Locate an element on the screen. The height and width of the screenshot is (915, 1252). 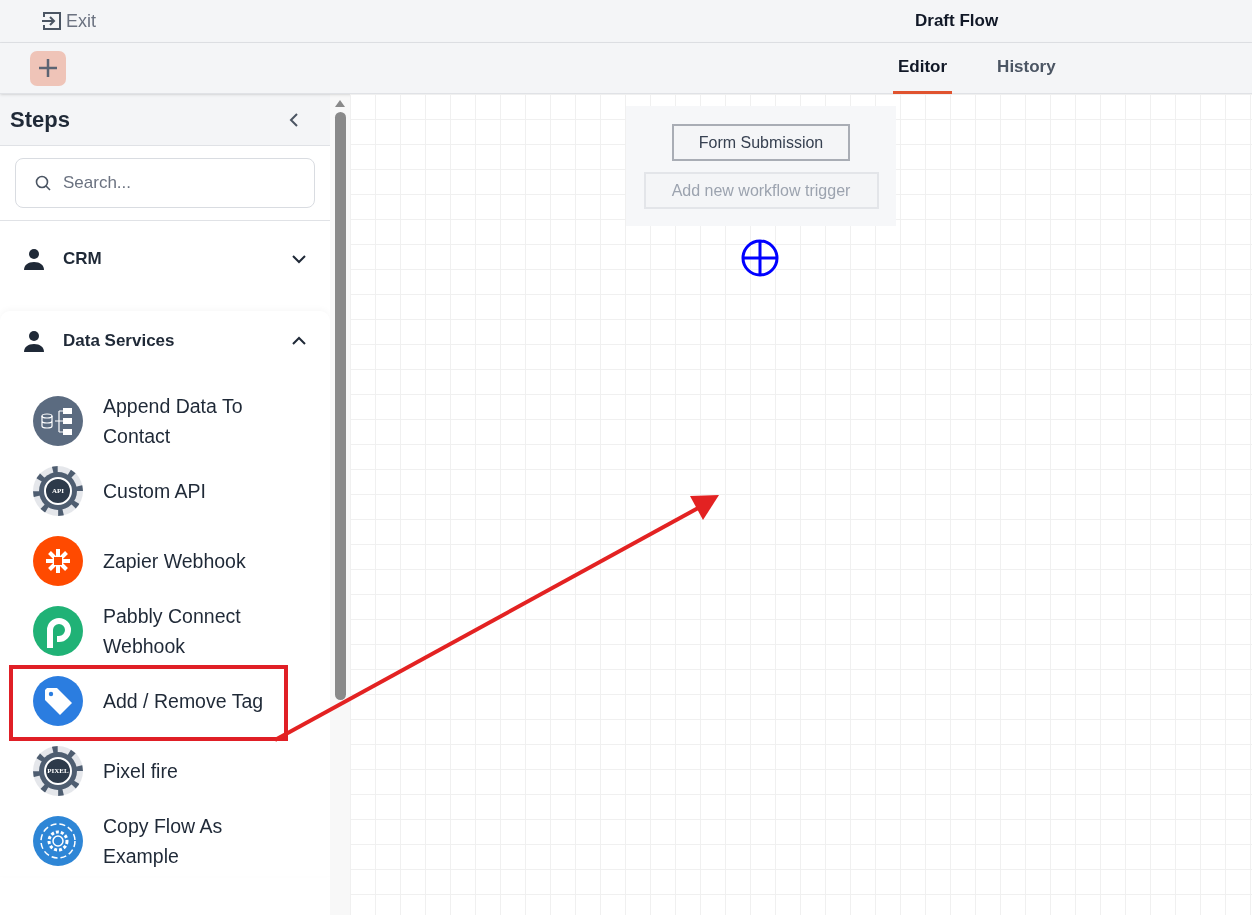
flow-title: Draft Flow is located at coordinates (957, 21).